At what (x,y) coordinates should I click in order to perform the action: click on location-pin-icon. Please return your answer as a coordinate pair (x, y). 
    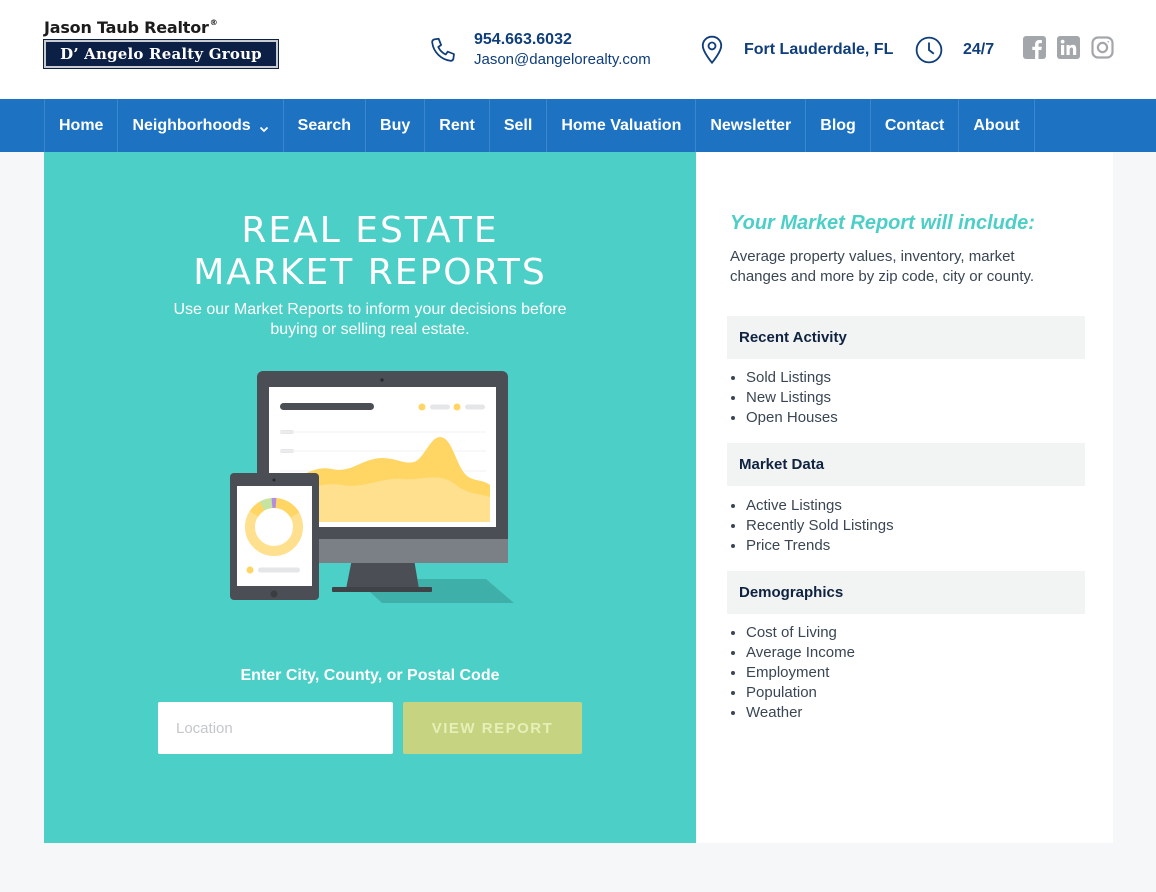
    Looking at the image, I should click on (712, 50).